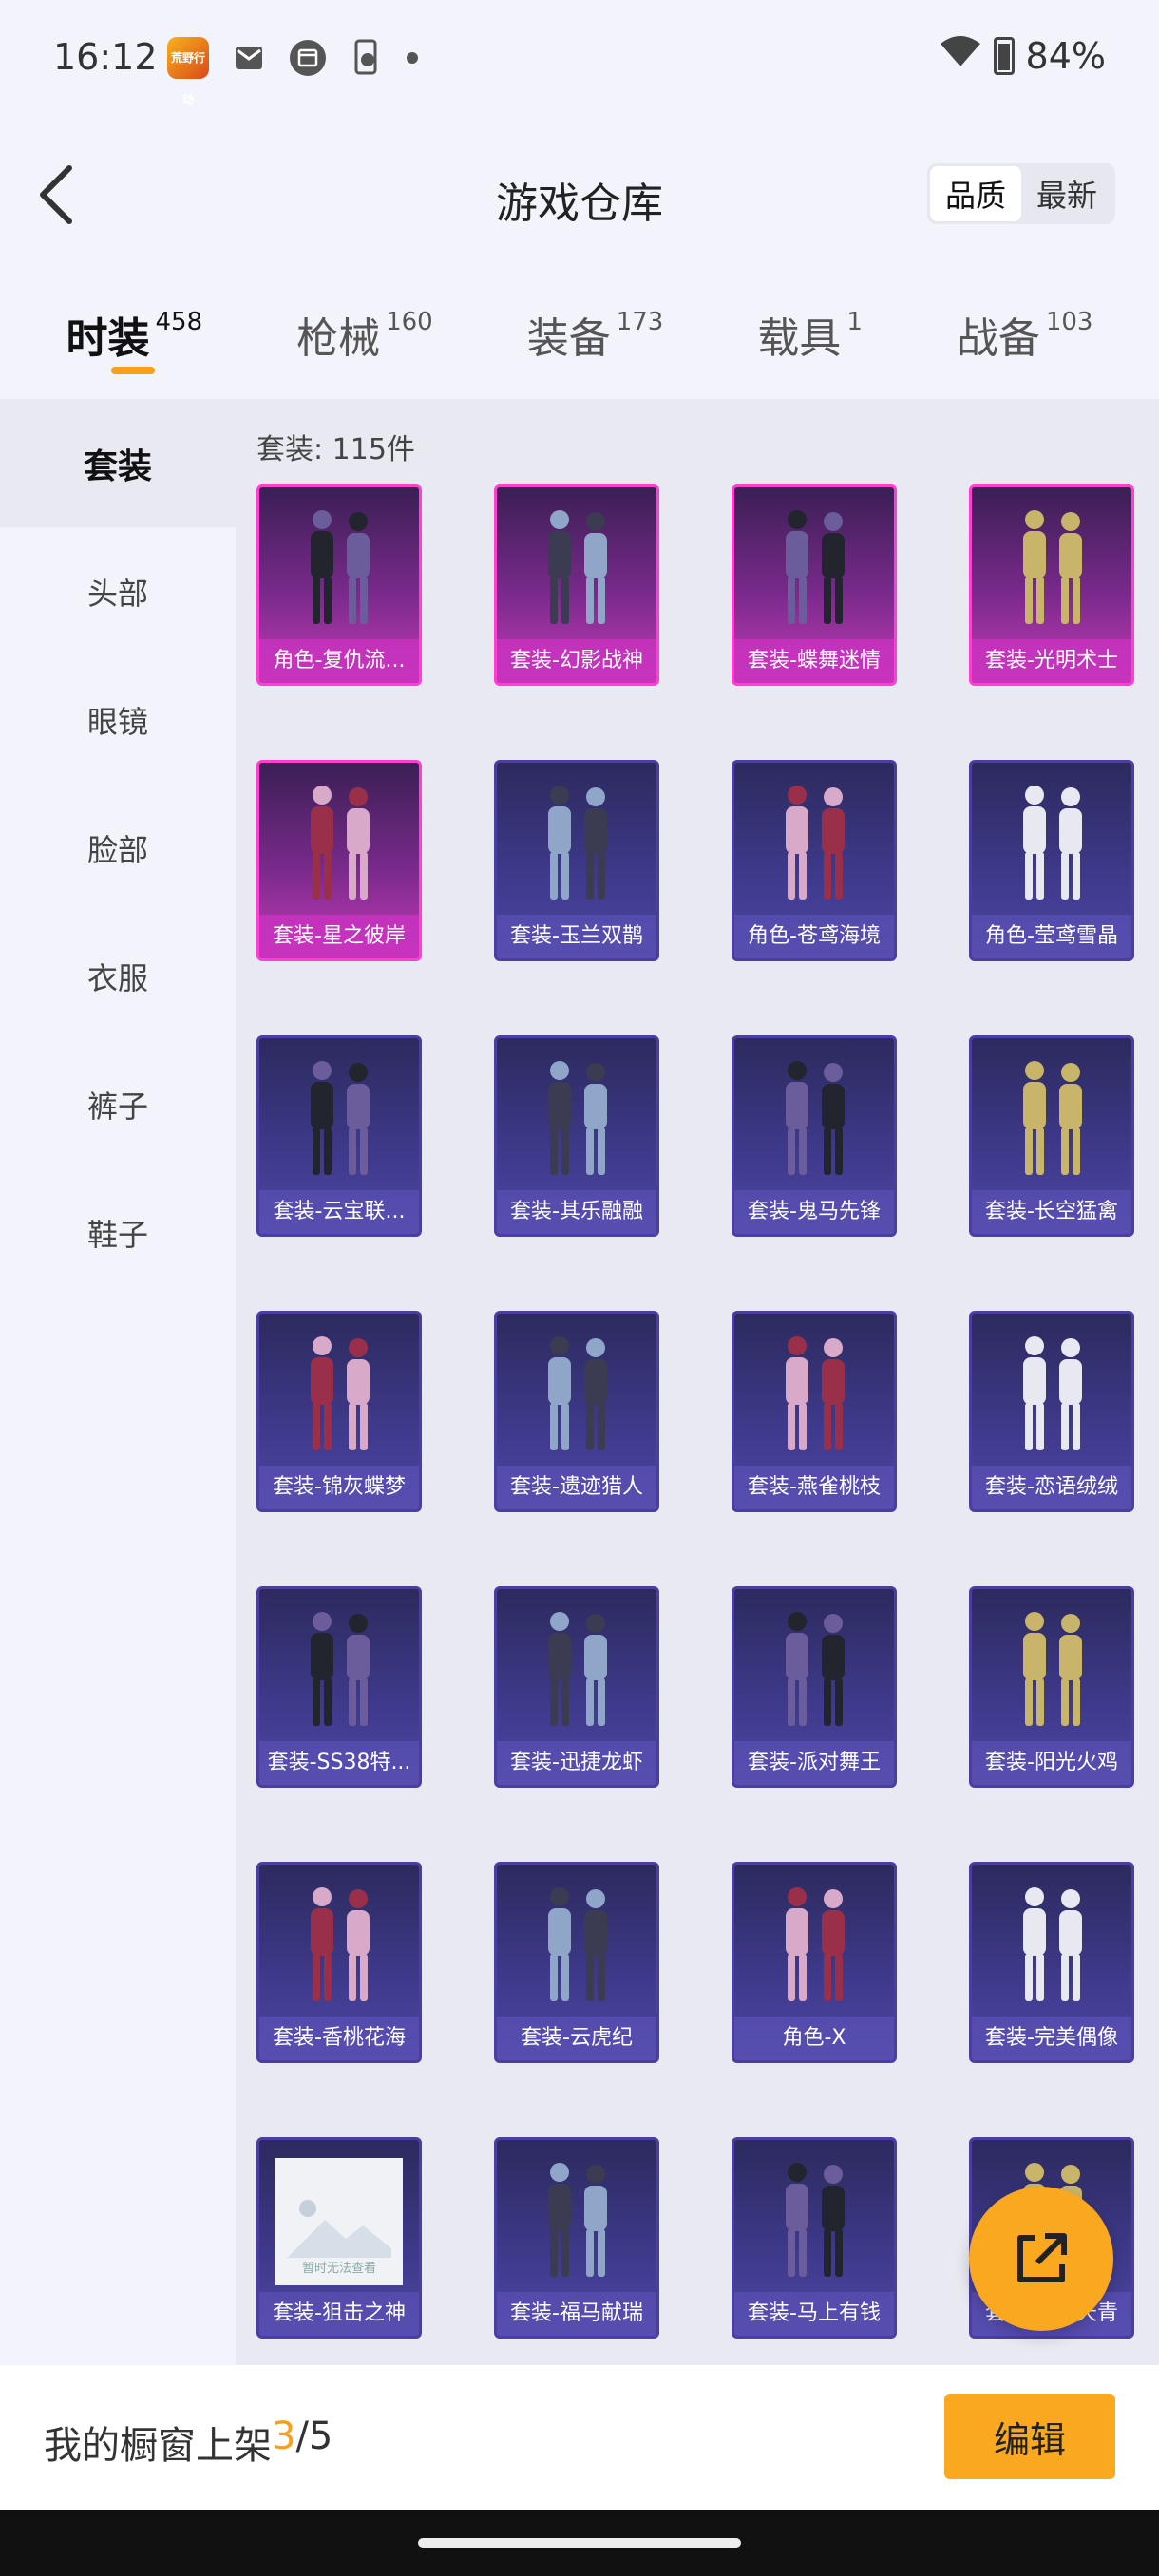 Image resolution: width=1159 pixels, height=2576 pixels. I want to click on item-card: 套装-鬼马先锋, so click(814, 1136).